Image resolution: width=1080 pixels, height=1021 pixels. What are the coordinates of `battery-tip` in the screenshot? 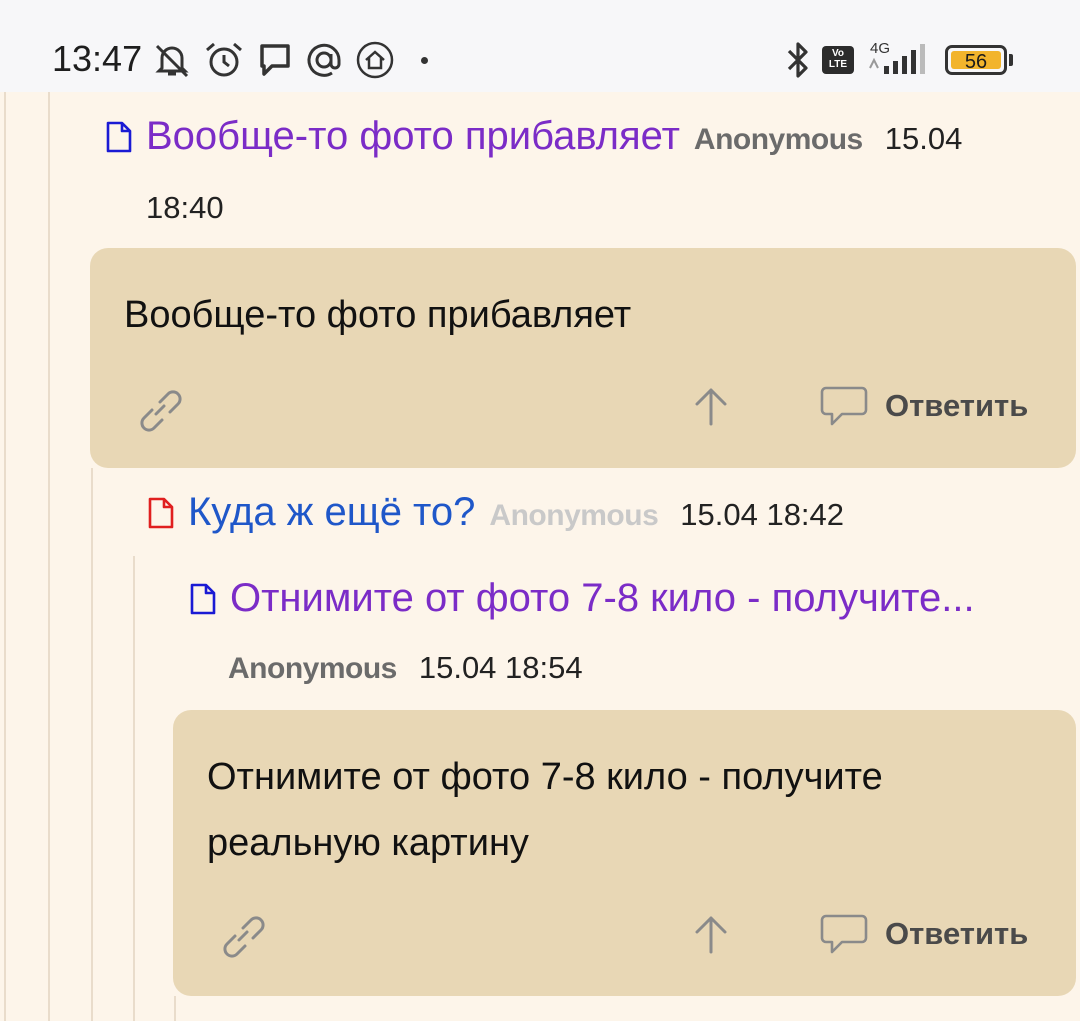 It's located at (1011, 60).